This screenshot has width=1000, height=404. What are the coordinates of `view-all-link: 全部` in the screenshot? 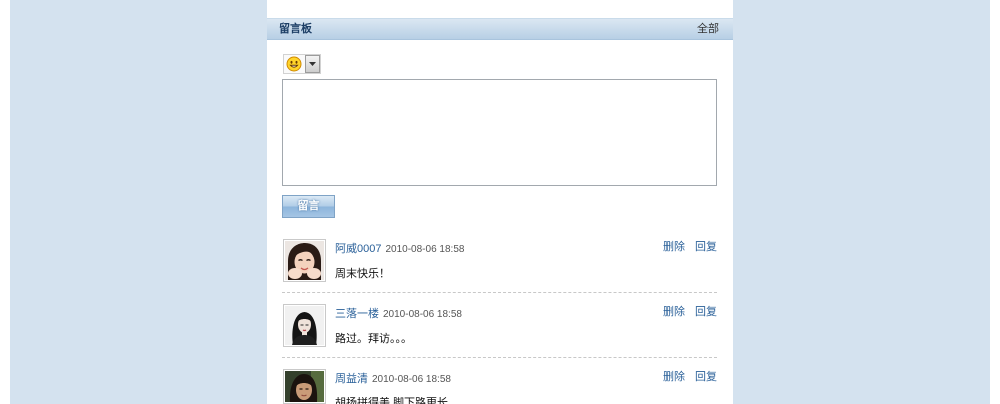 It's located at (708, 29).